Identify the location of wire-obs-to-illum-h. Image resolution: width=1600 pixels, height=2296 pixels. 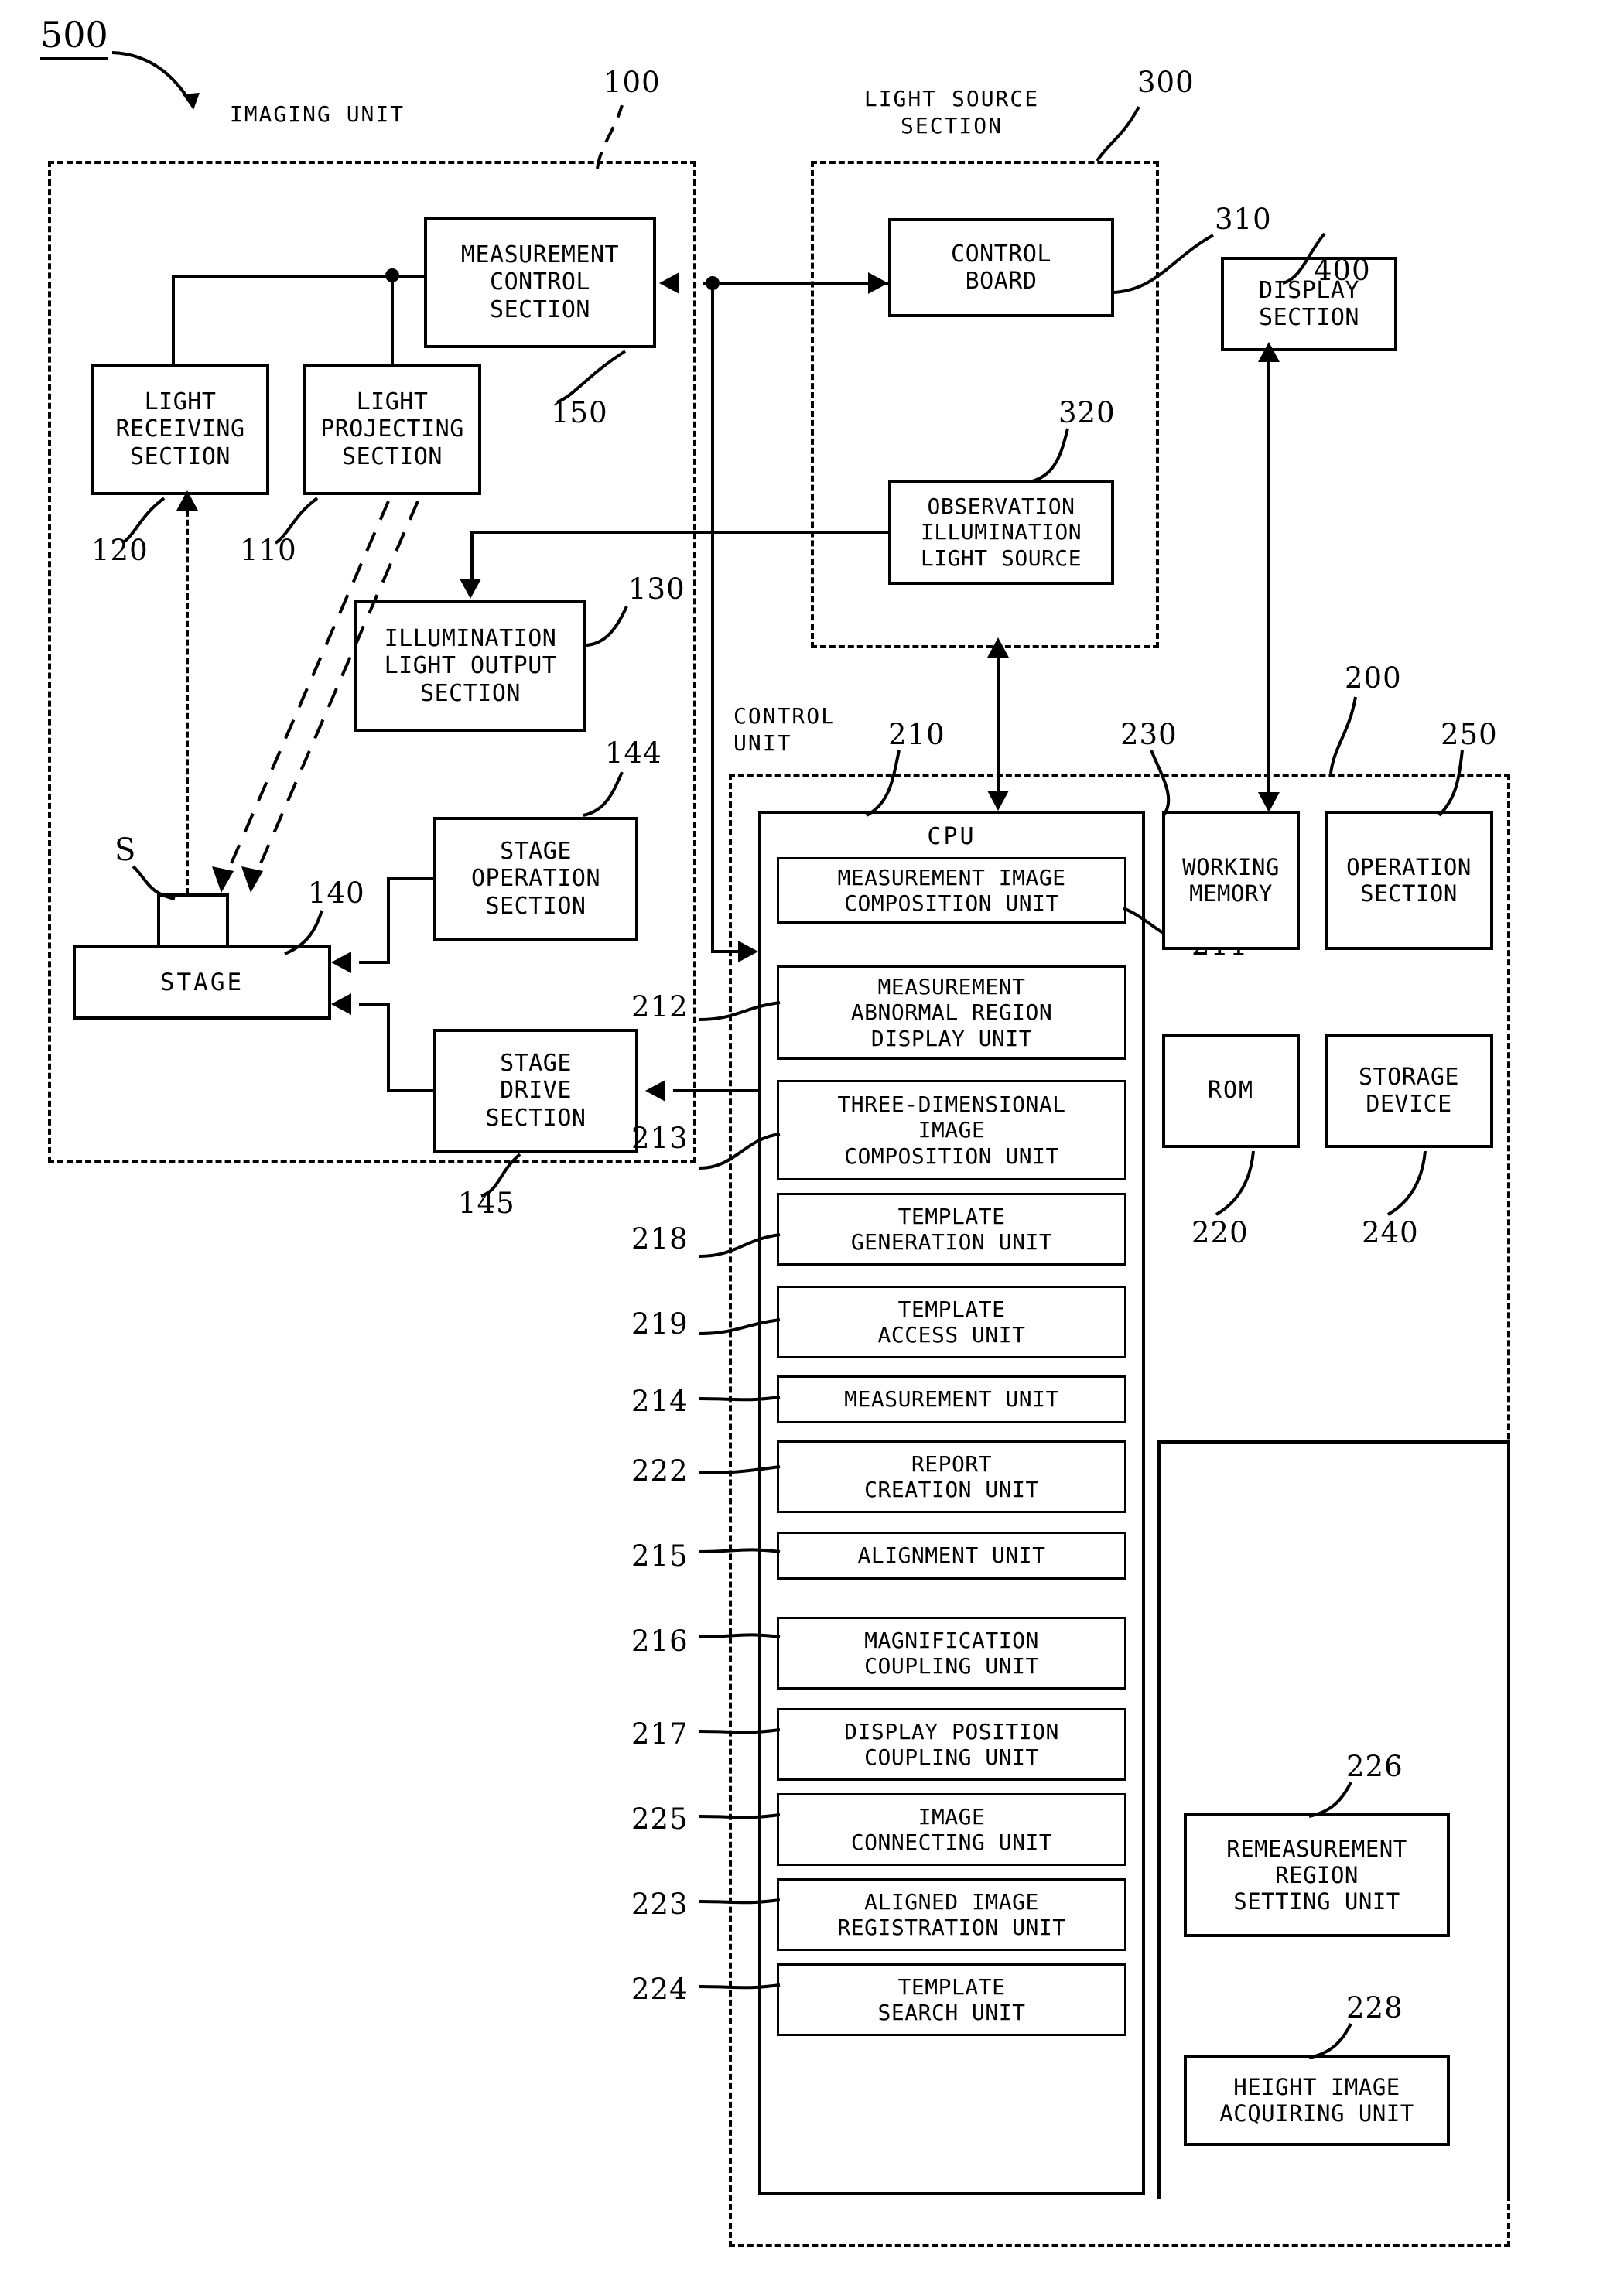
(679, 532).